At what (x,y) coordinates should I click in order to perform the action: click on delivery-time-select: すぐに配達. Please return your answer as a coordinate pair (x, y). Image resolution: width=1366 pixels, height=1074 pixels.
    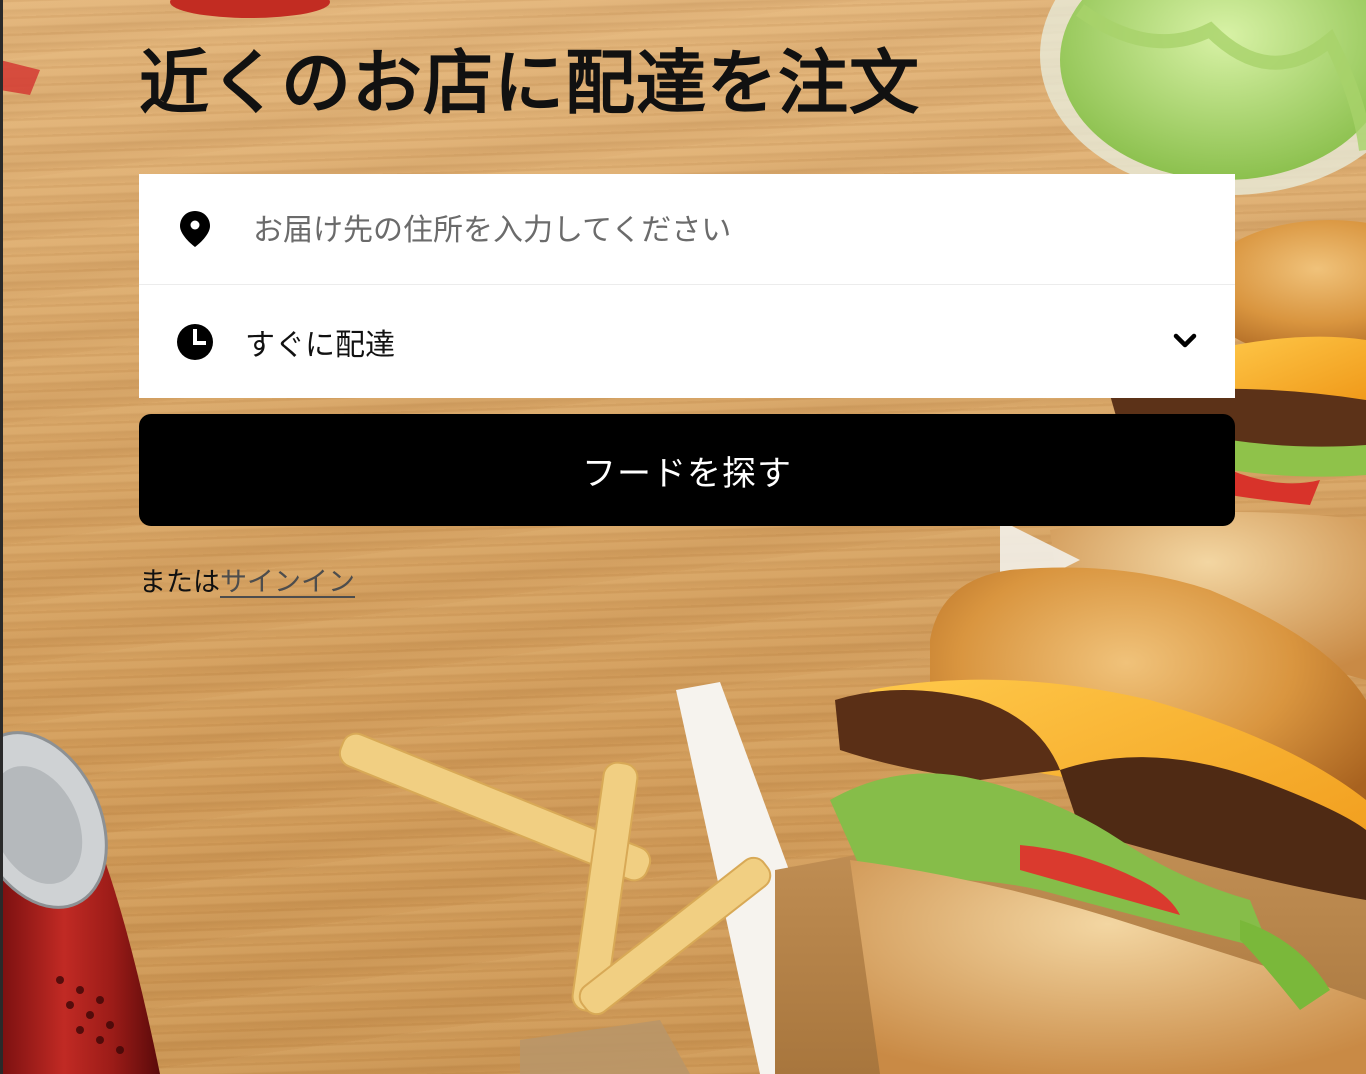
    Looking at the image, I should click on (687, 342).